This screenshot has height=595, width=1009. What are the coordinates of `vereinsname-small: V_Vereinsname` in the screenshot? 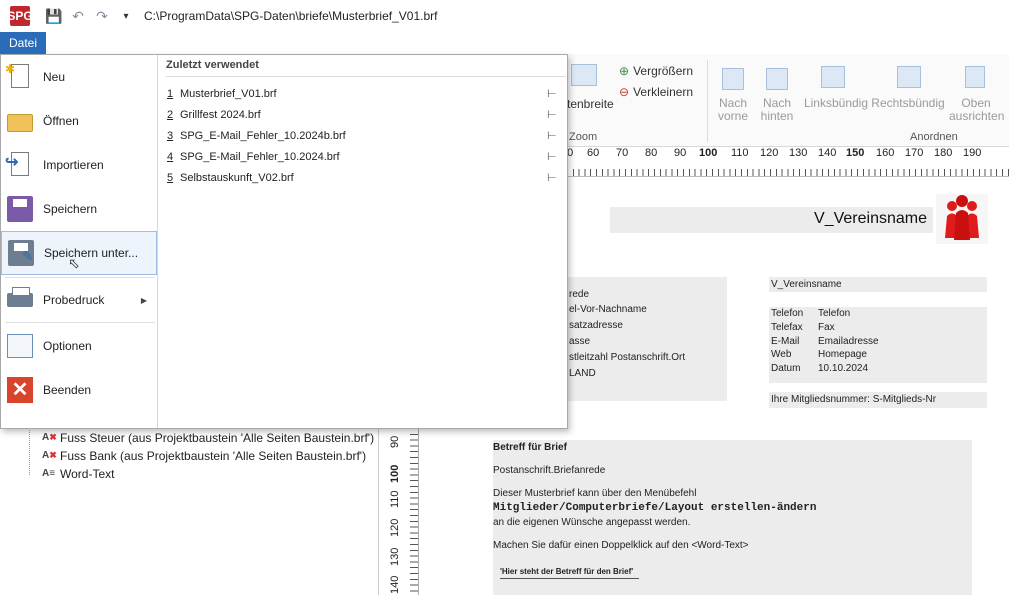 It's located at (806, 284).